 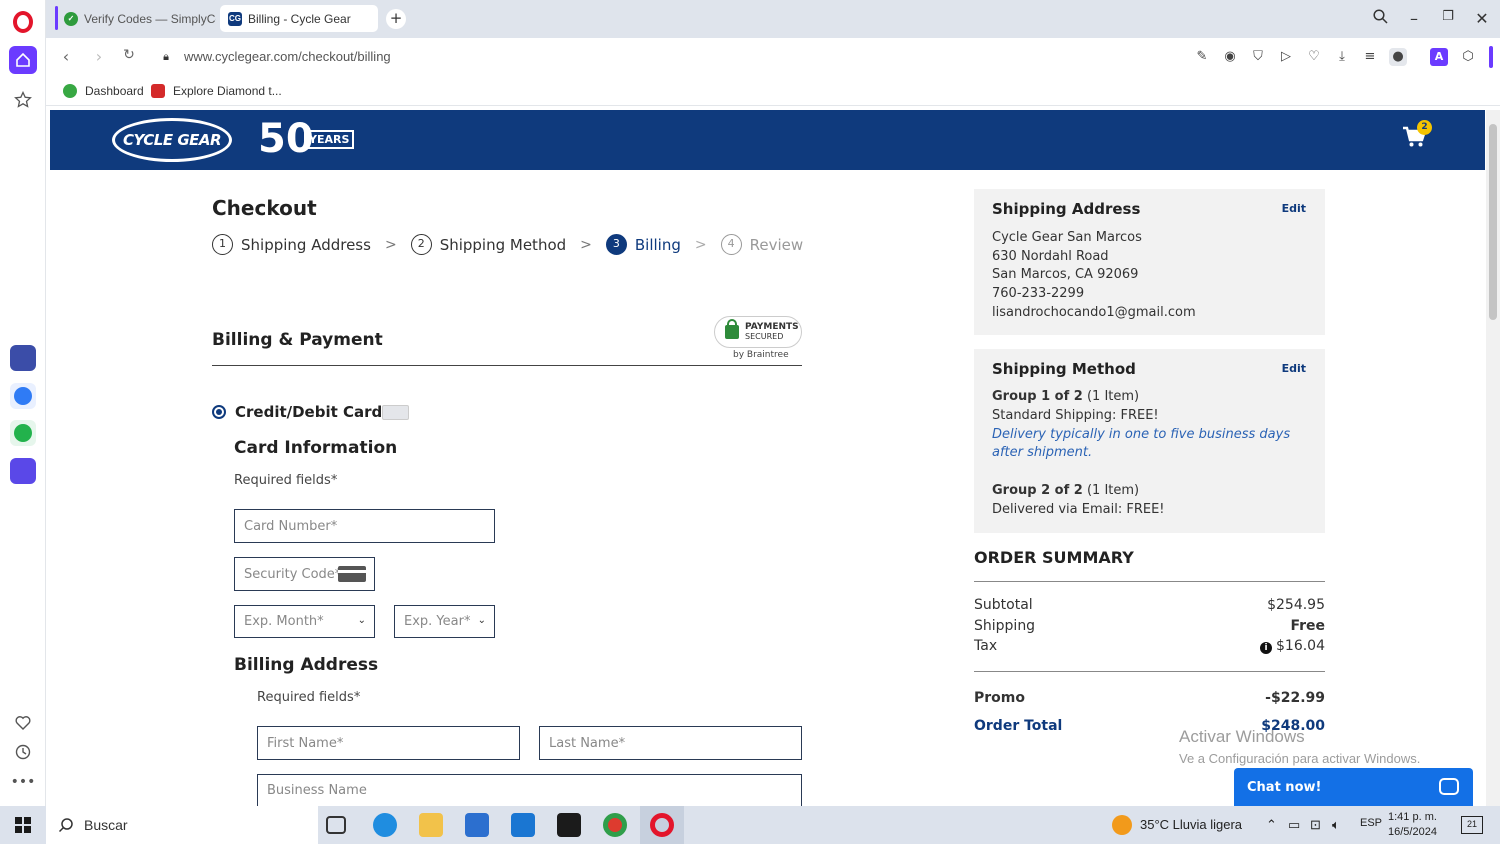 What do you see at coordinates (1202, 57) in the screenshot?
I see `edit-icon: ✎` at bounding box center [1202, 57].